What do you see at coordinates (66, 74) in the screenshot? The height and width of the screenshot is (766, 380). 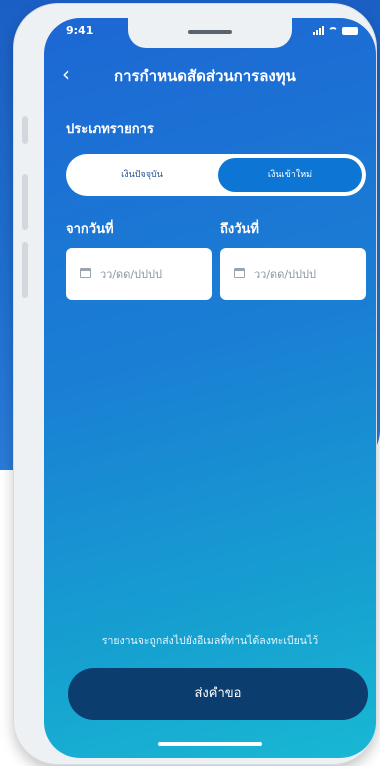 I see `back-button: ‹` at bounding box center [66, 74].